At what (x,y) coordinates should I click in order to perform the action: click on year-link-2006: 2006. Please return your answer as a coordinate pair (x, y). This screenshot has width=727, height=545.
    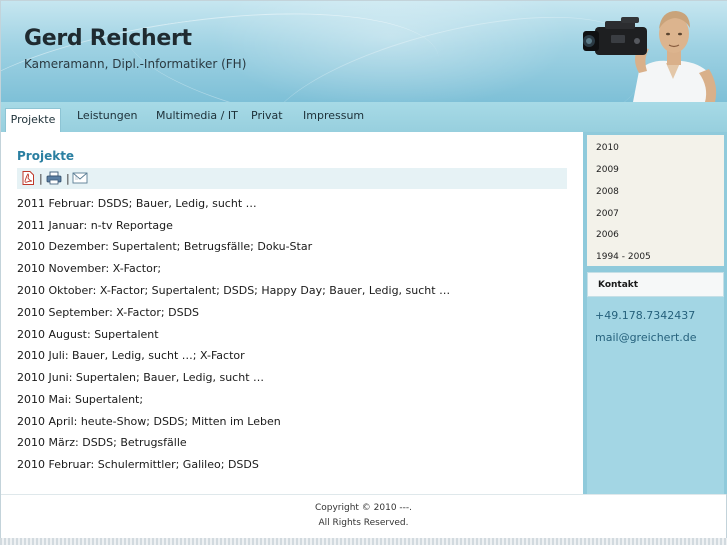
    Looking at the image, I should click on (607, 235).